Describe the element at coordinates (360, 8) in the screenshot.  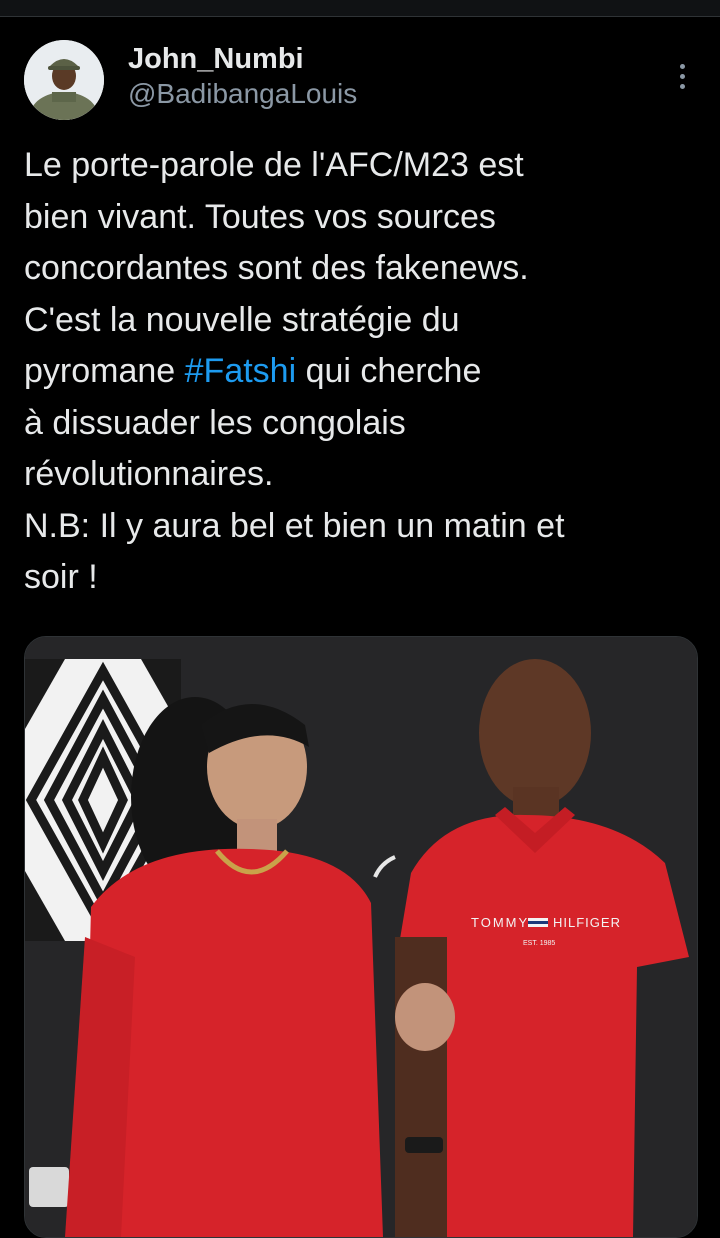
I see `top-divider` at that location.